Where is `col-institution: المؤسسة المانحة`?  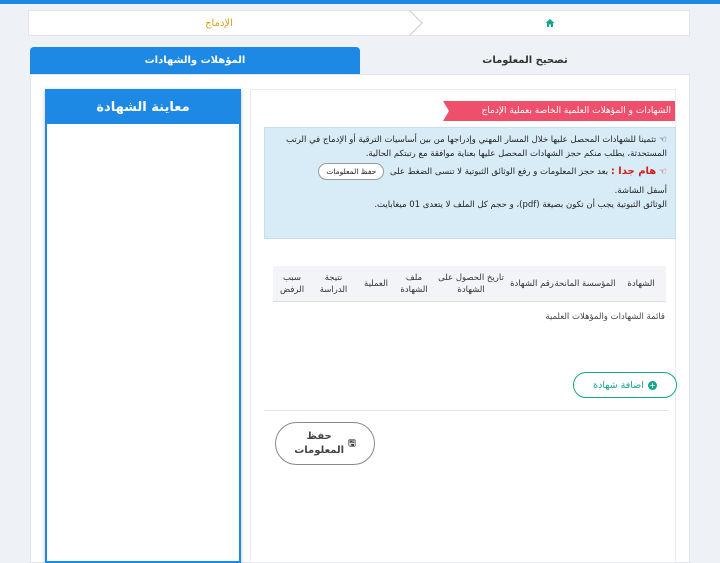 col-institution: المؤسسة المانحة is located at coordinates (585, 283).